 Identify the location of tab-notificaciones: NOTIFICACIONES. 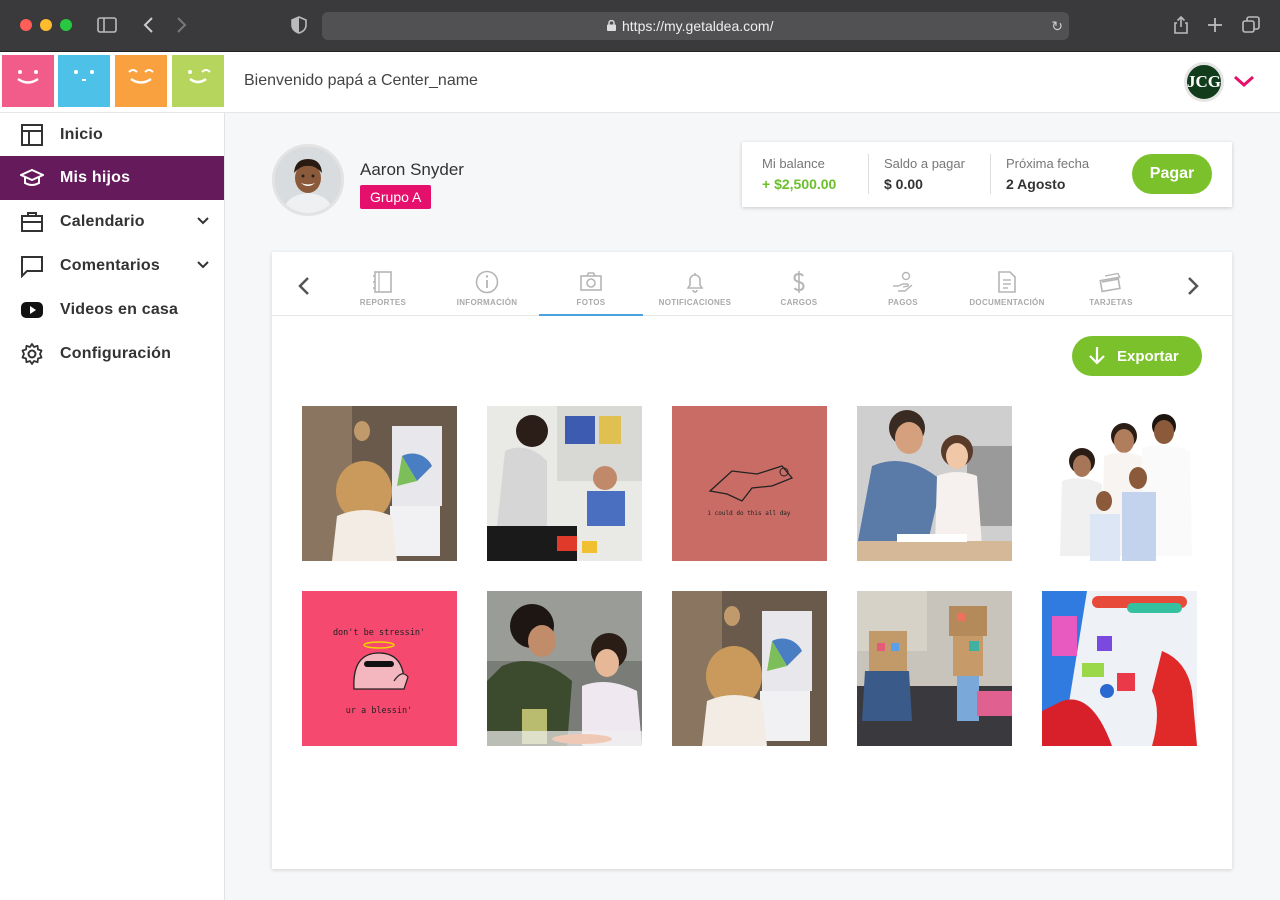
(695, 284).